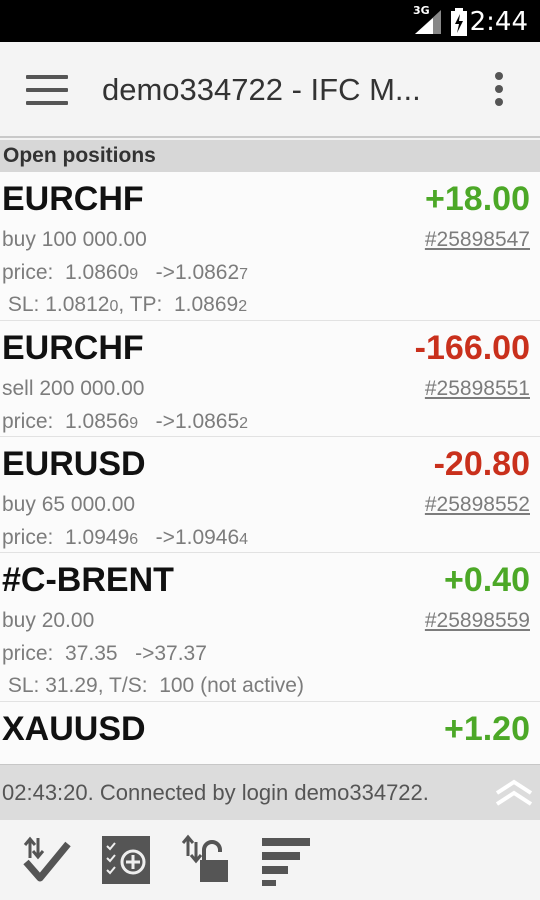  I want to click on position-profit: +0.40, so click(486, 580).